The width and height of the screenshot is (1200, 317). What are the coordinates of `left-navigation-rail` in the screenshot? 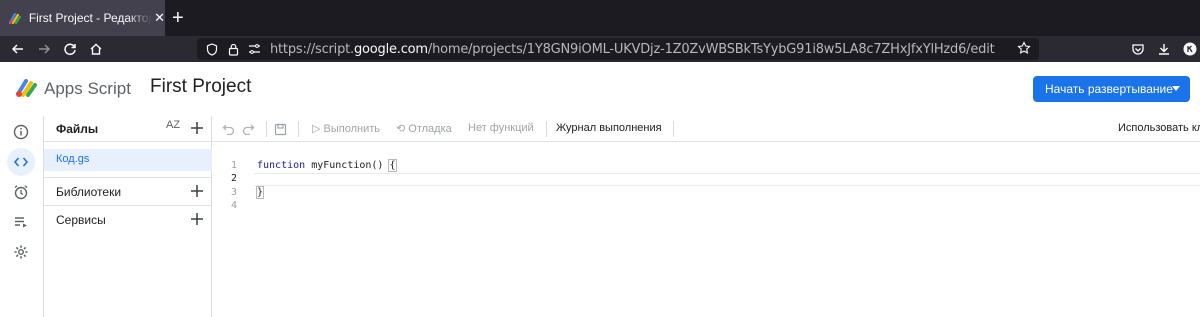 It's located at (22, 216).